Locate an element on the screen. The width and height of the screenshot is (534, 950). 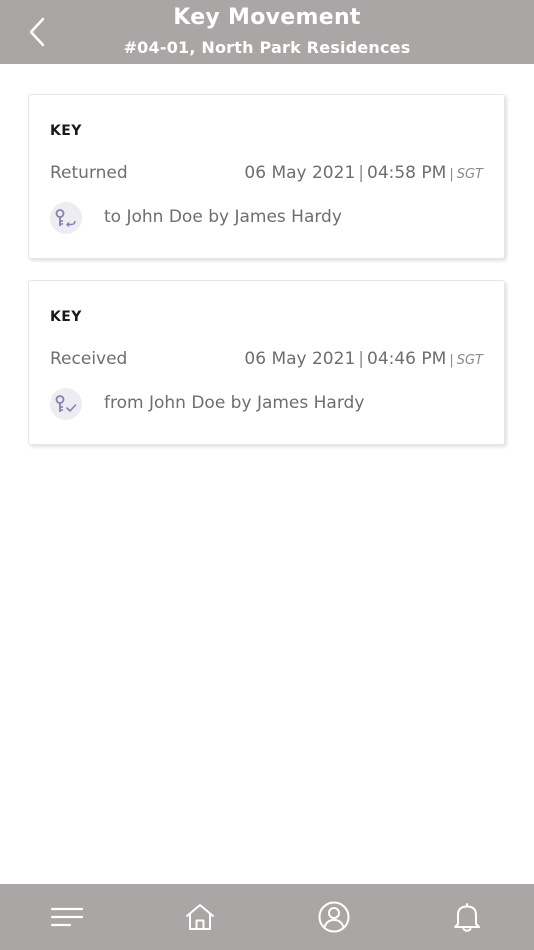
nav-menu-button is located at coordinates (67, 917).